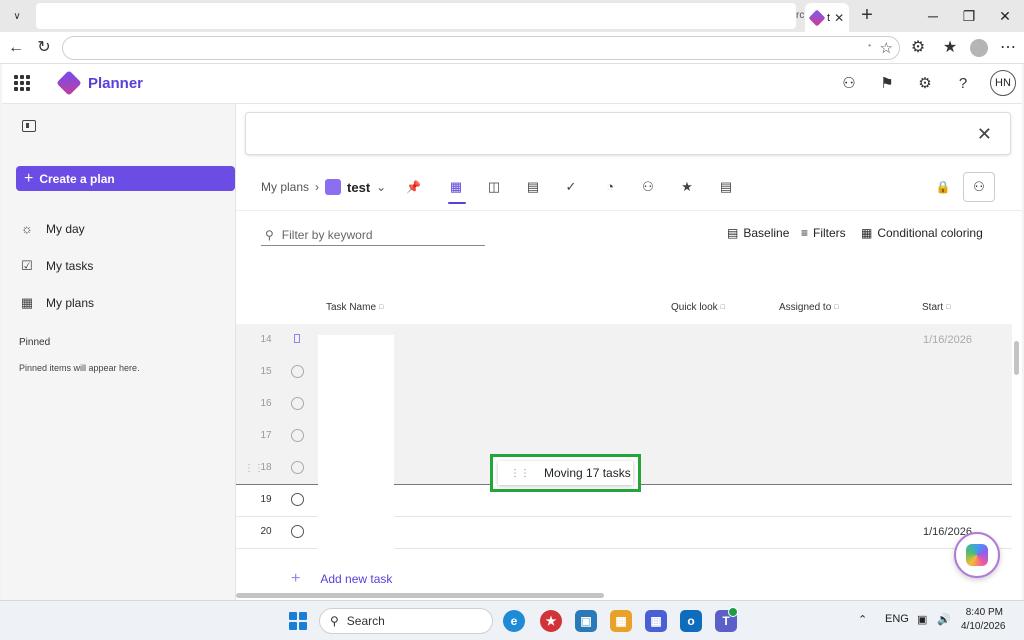 Image resolution: width=1024 pixels, height=640 pixels. What do you see at coordinates (69, 83) in the screenshot?
I see `planner-logo-icon` at bounding box center [69, 83].